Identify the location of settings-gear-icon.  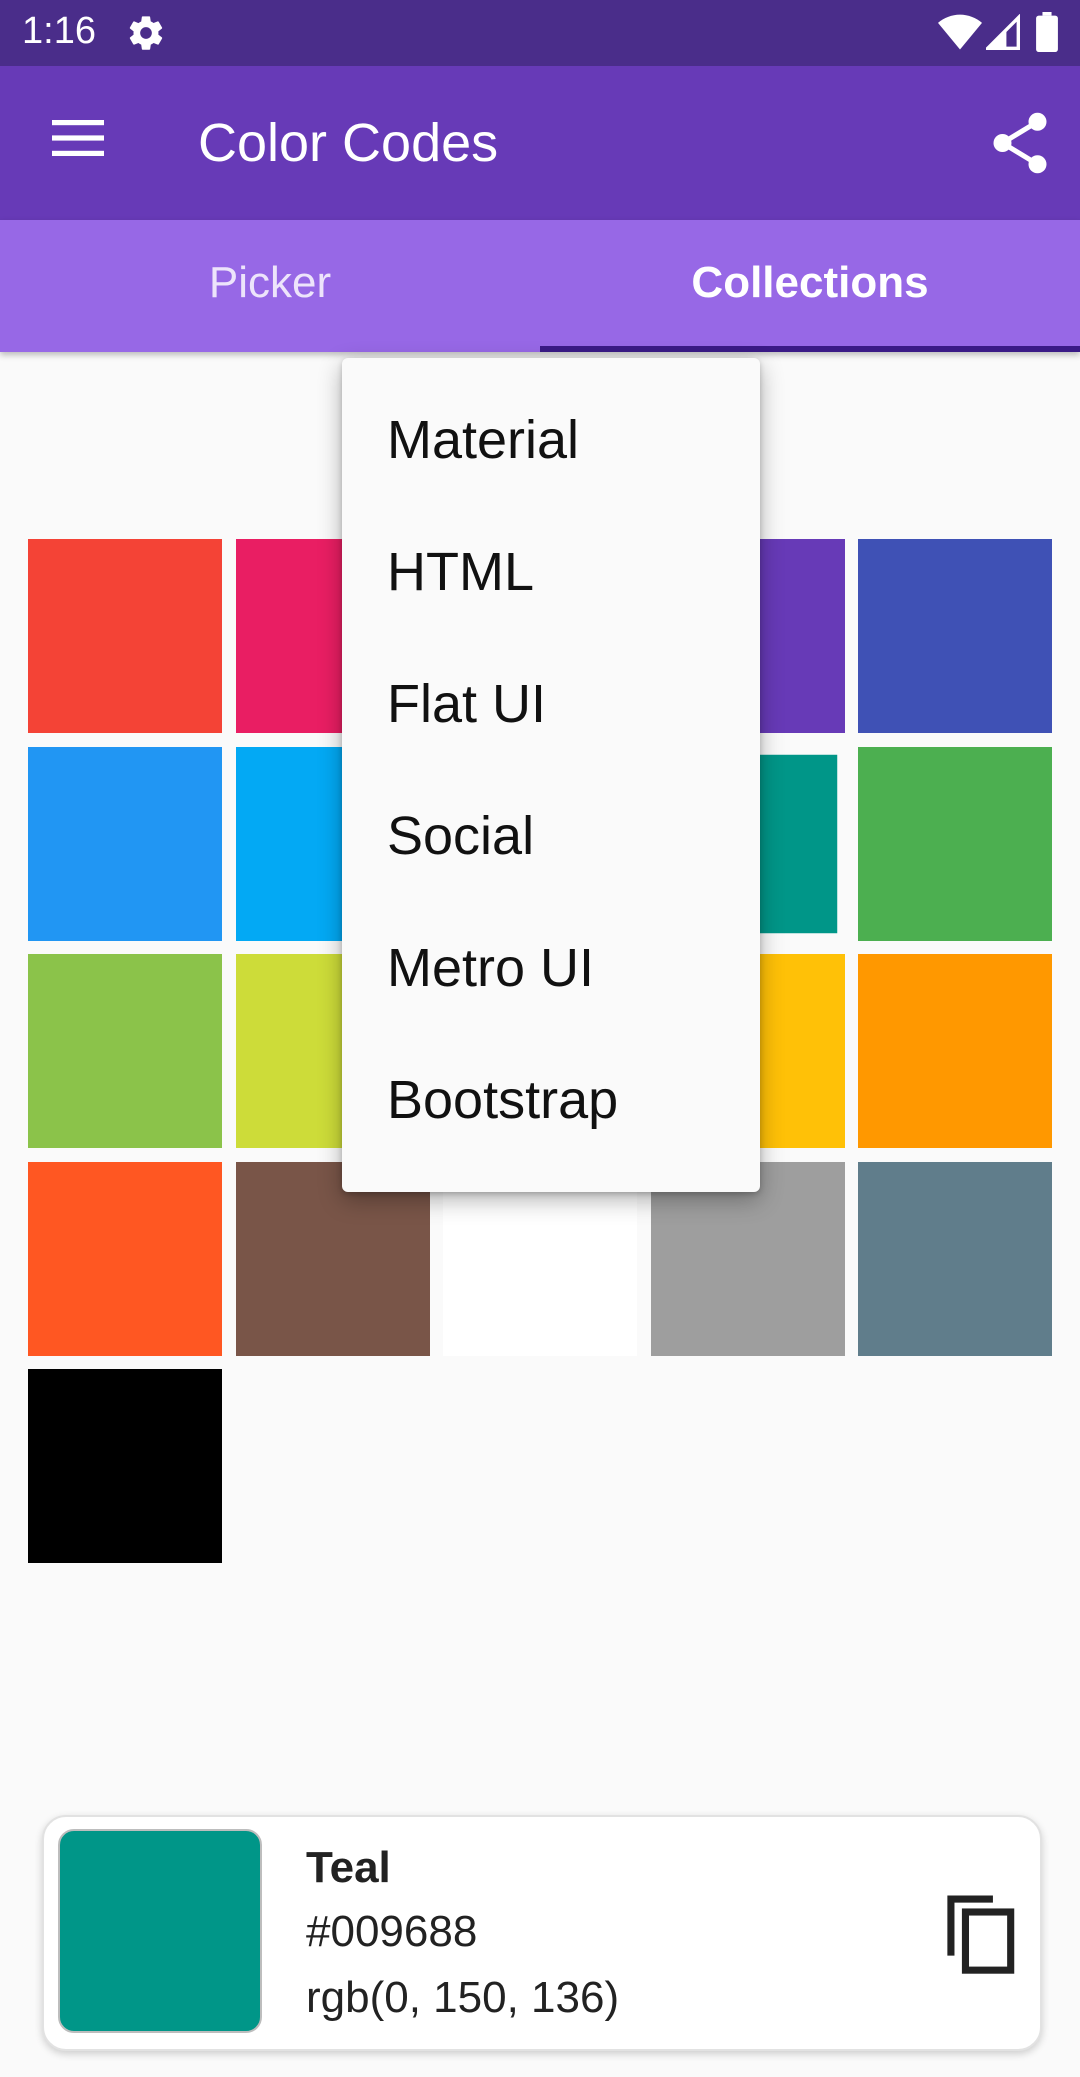
(146, 33).